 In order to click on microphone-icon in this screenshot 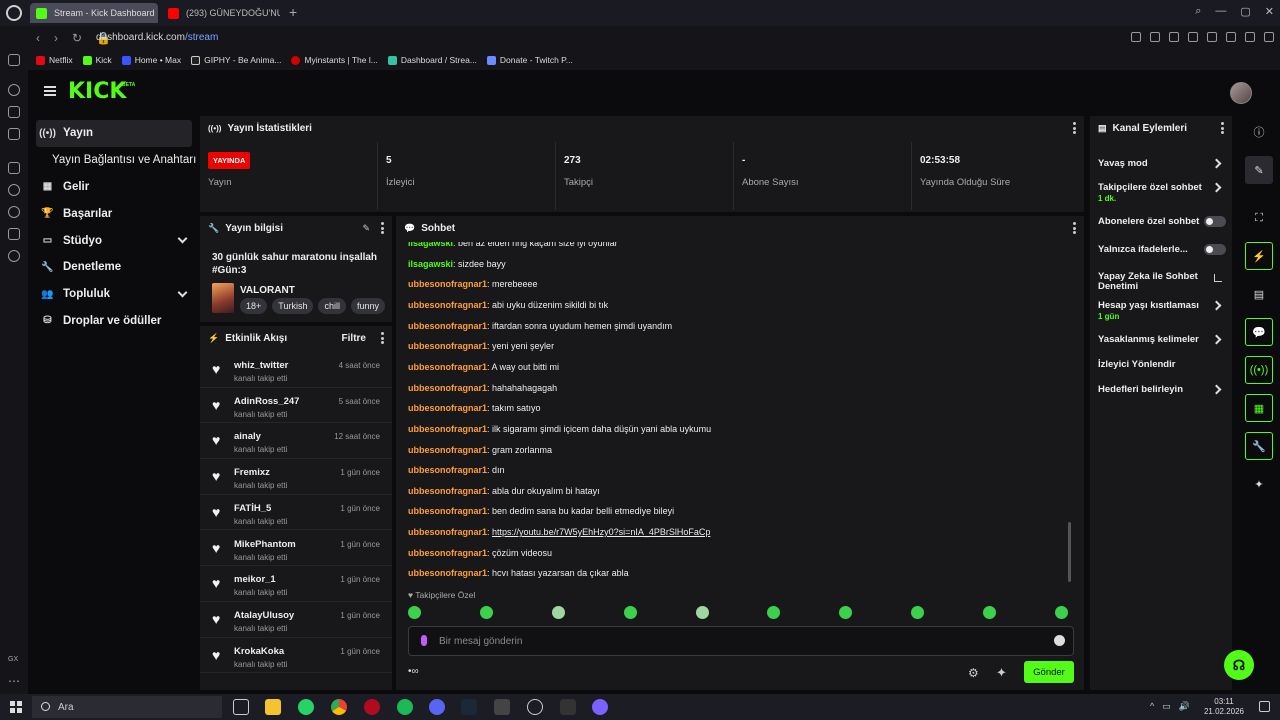, I will do `click(424, 640)`.